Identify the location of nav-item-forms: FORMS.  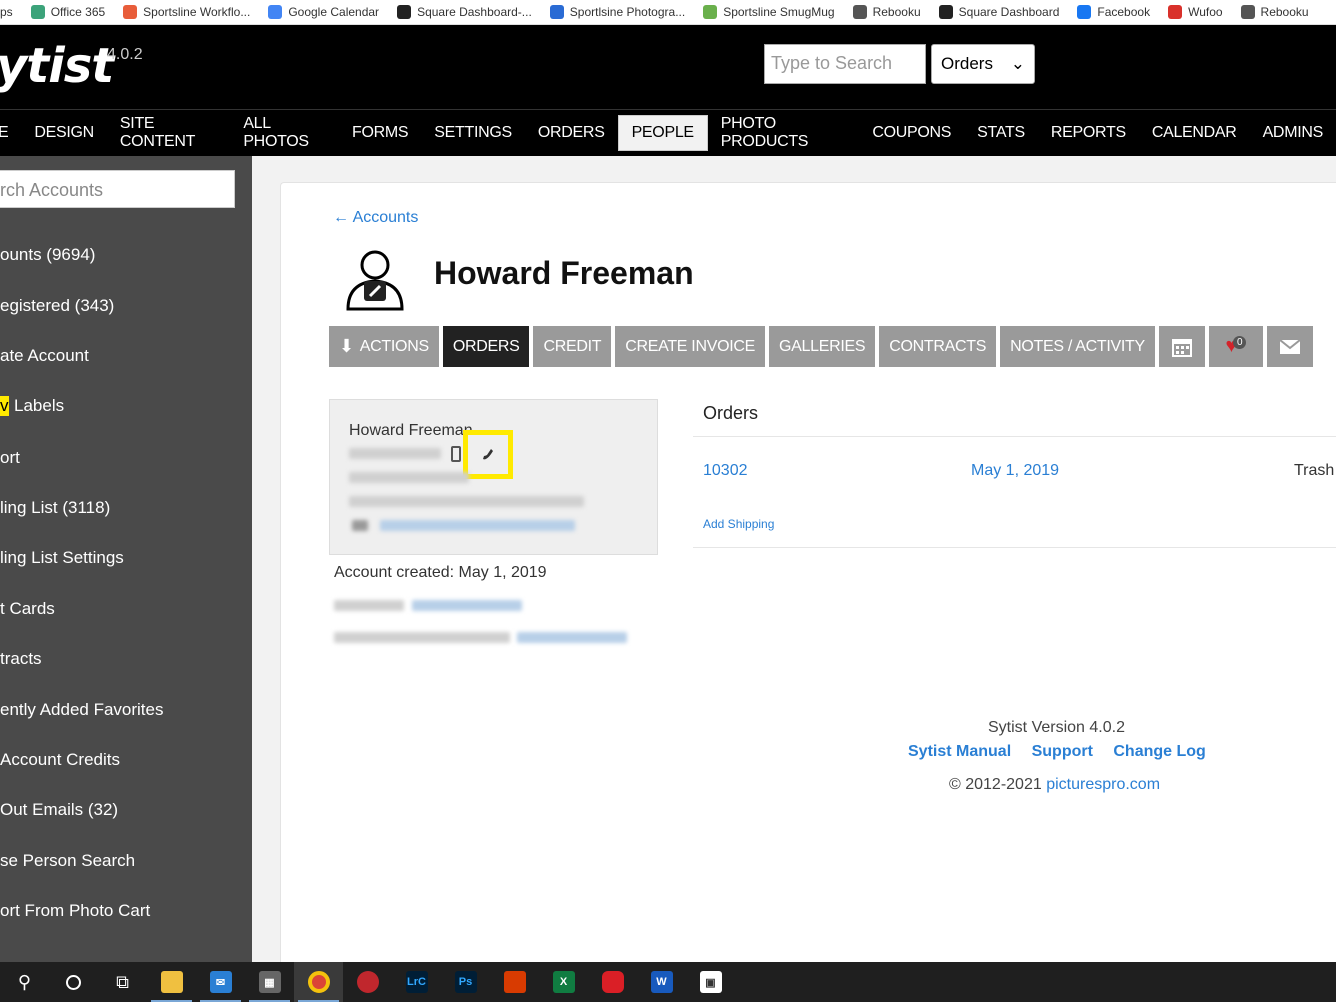
(380, 133).